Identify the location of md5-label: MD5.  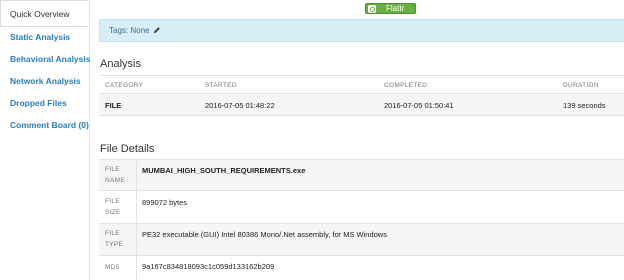
(112, 267).